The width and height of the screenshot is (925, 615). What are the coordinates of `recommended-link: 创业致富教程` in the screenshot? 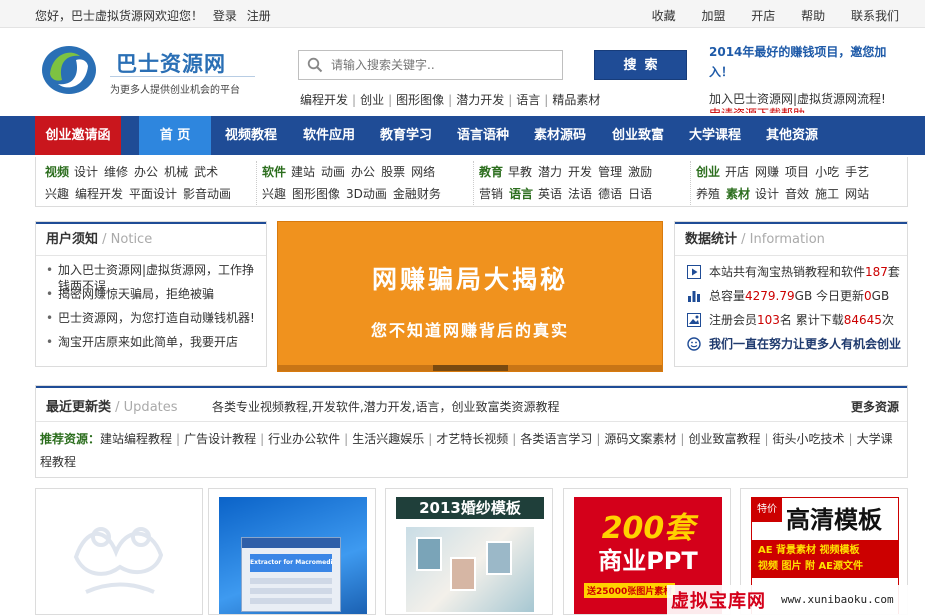 It's located at (724, 439).